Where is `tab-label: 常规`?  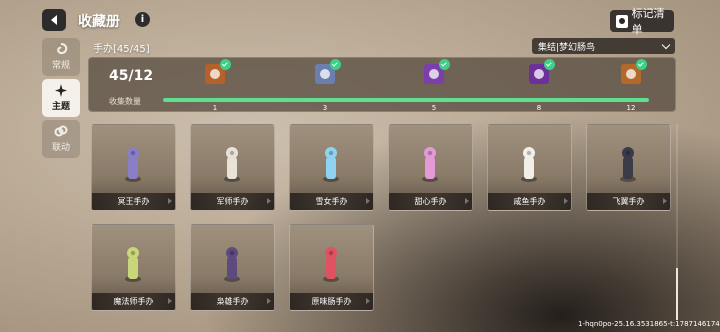 tab-label: 常规 is located at coordinates (60, 66).